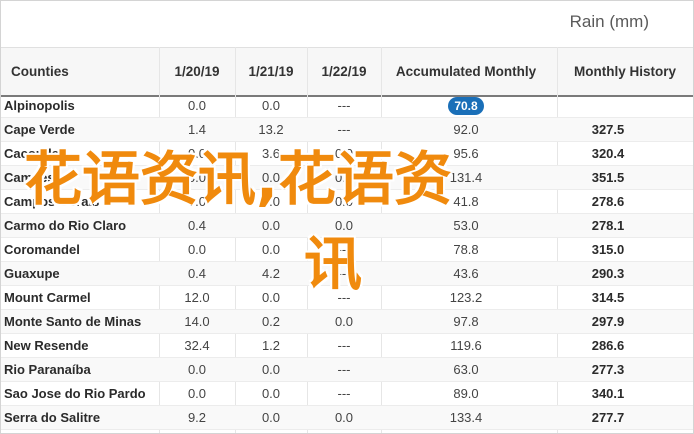  Describe the element at coordinates (608, 249) in the screenshot. I see `history-value: 315.0` at that location.